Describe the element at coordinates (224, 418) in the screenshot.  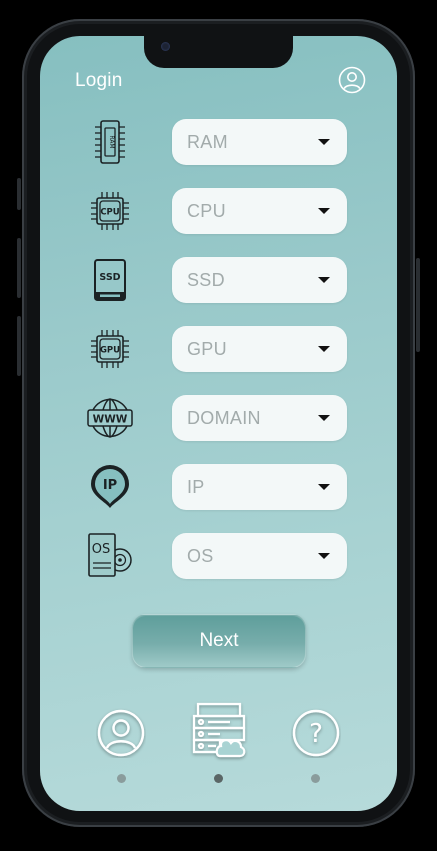
I see `domain-select-placeholder: DOMAIN` at that location.